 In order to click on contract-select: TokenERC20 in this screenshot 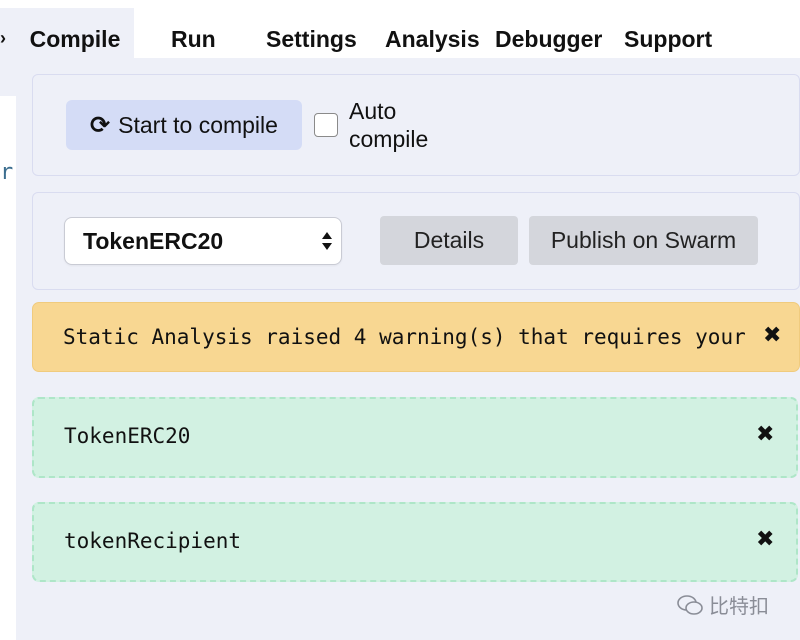, I will do `click(203, 241)`.